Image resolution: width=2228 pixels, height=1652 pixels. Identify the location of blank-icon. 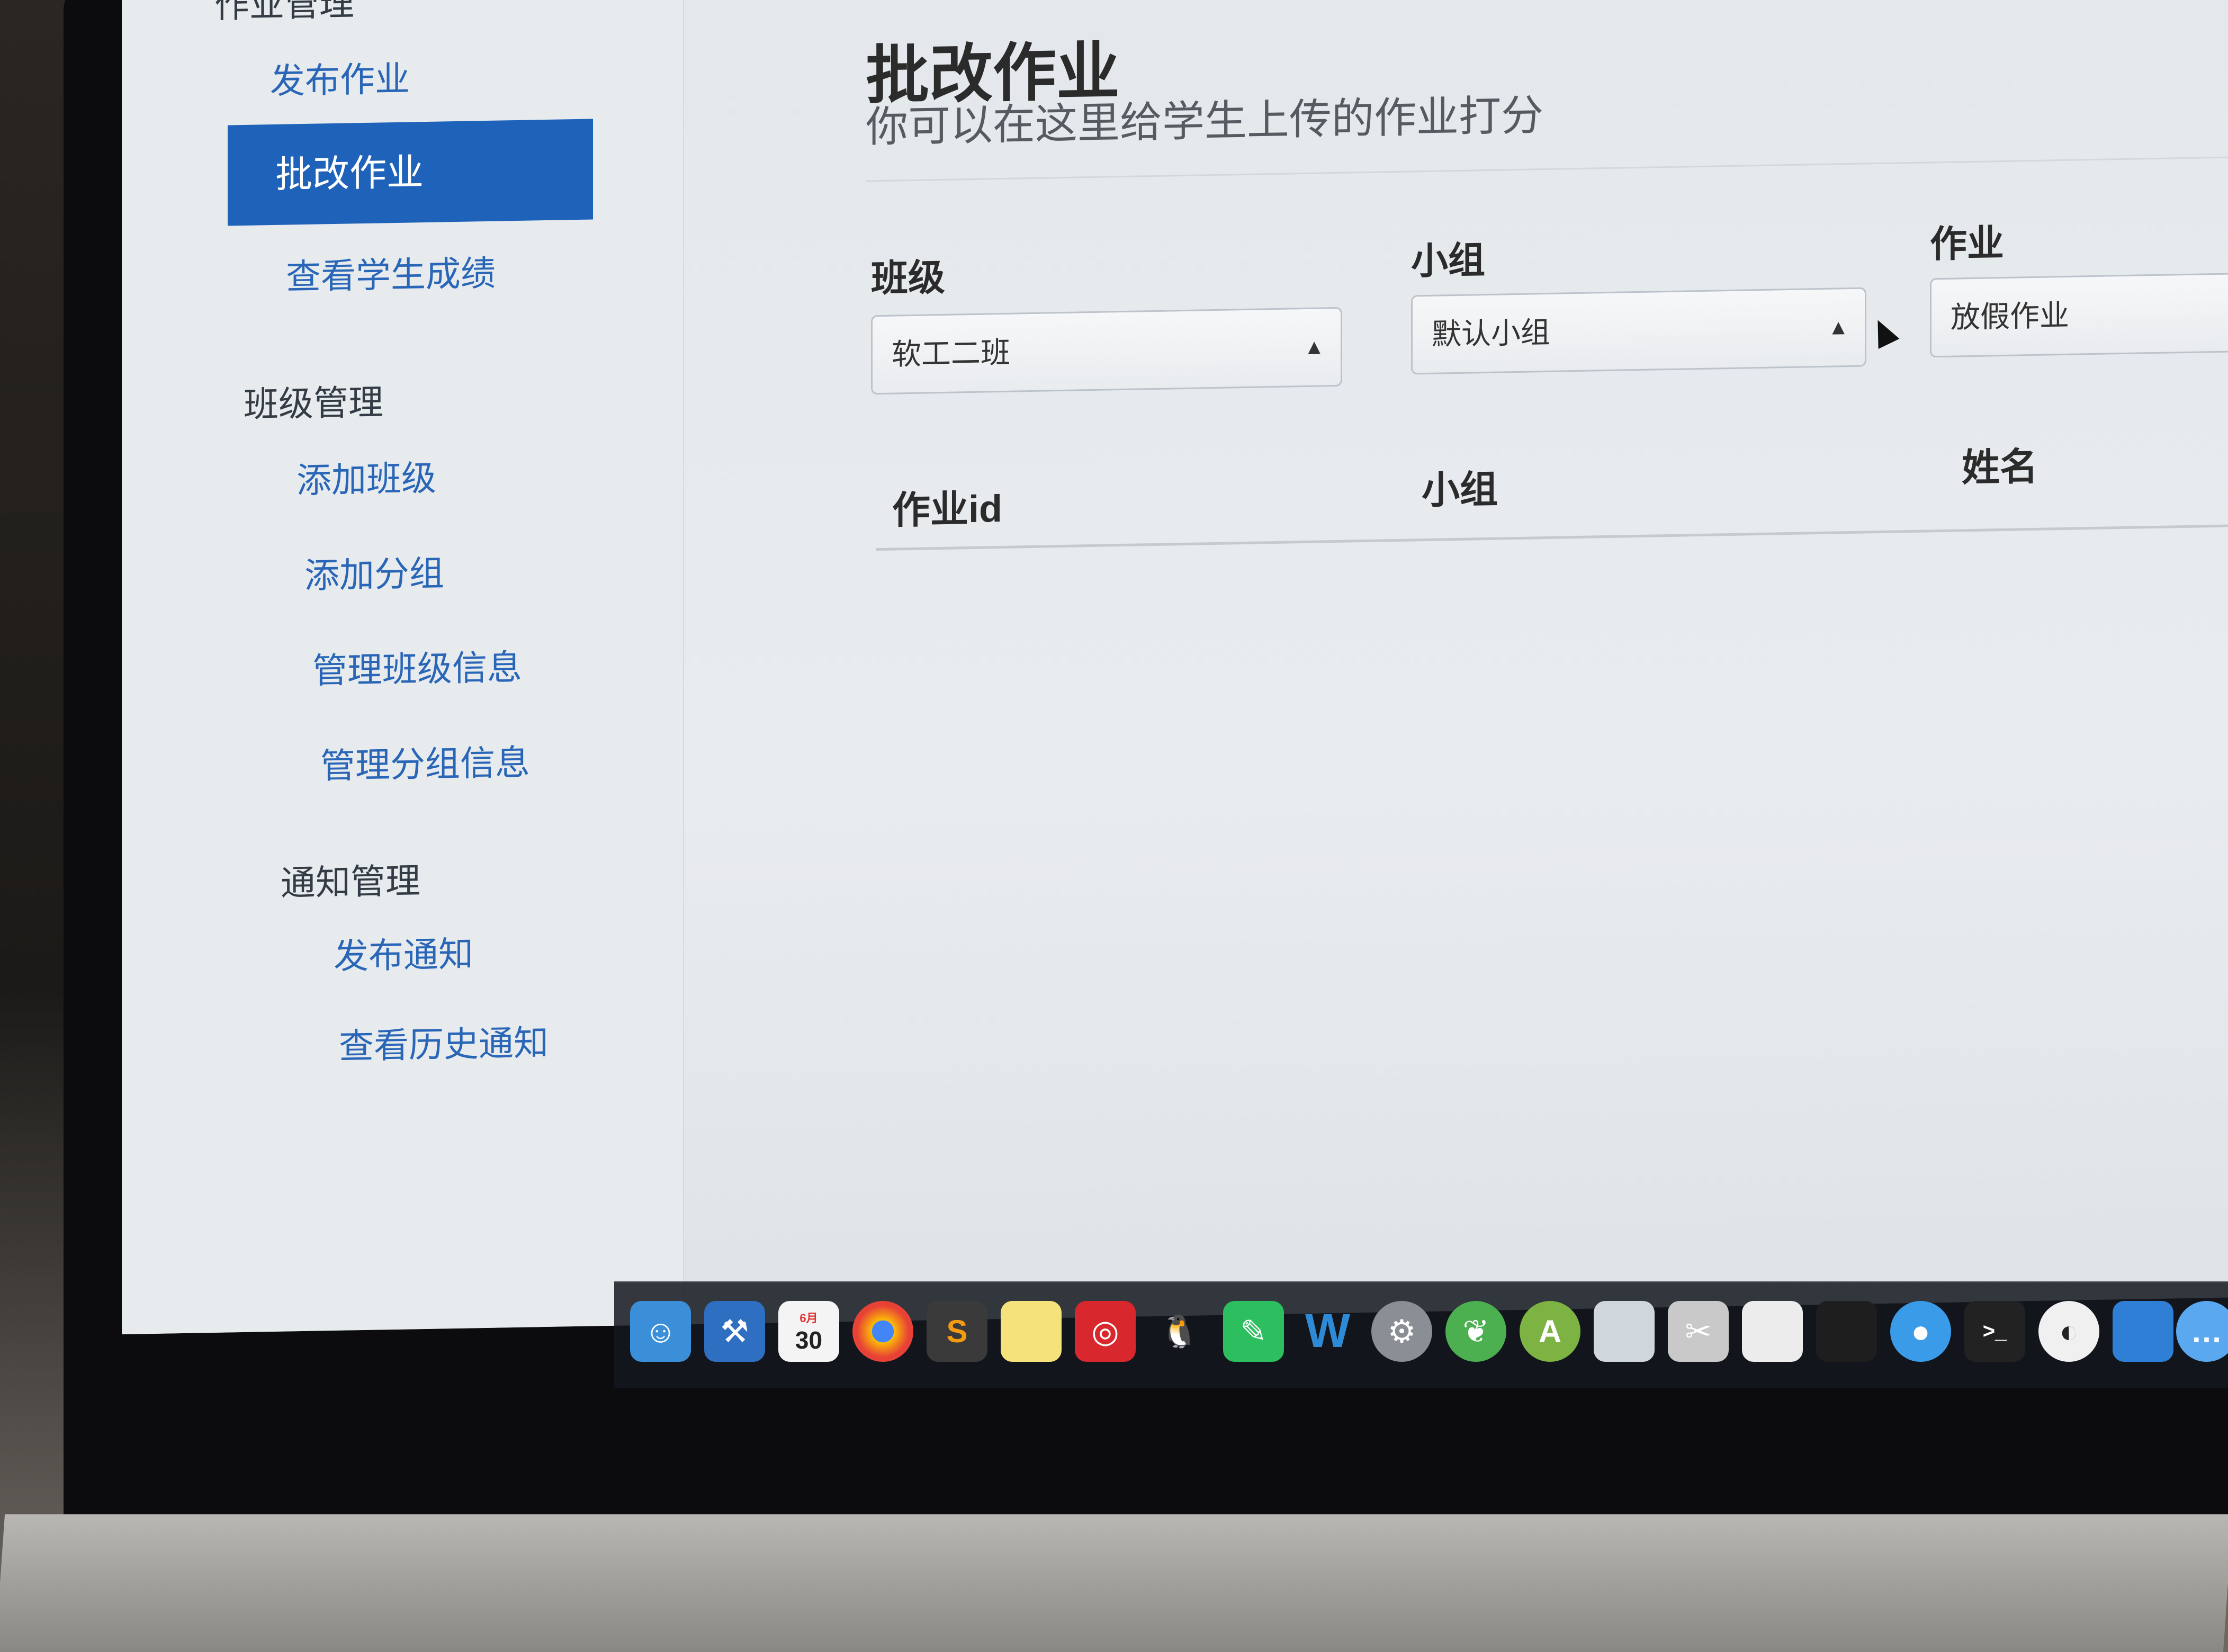
(1846, 1331).